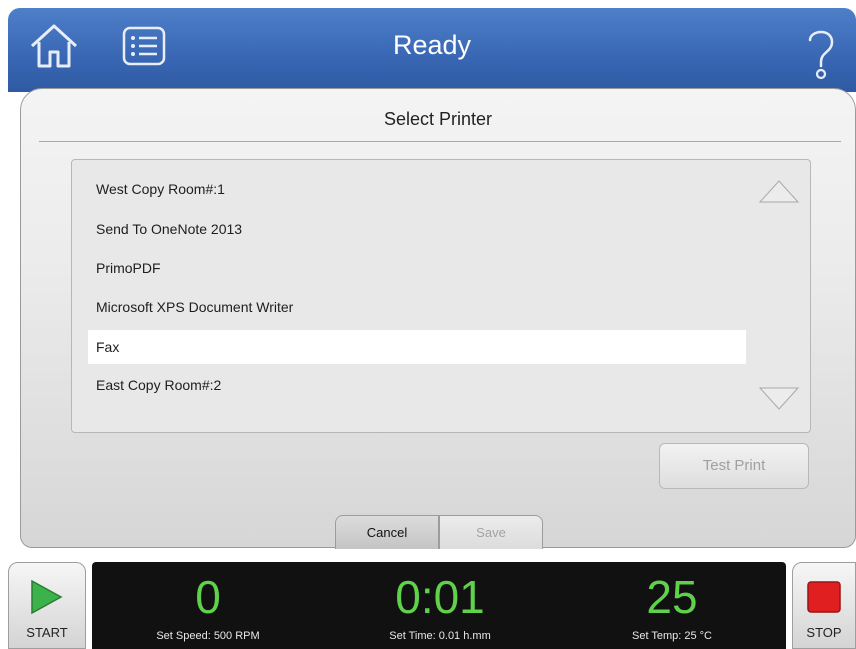 Image resolution: width=856 pixels, height=649 pixels. I want to click on scroll-down-button, so click(779, 399).